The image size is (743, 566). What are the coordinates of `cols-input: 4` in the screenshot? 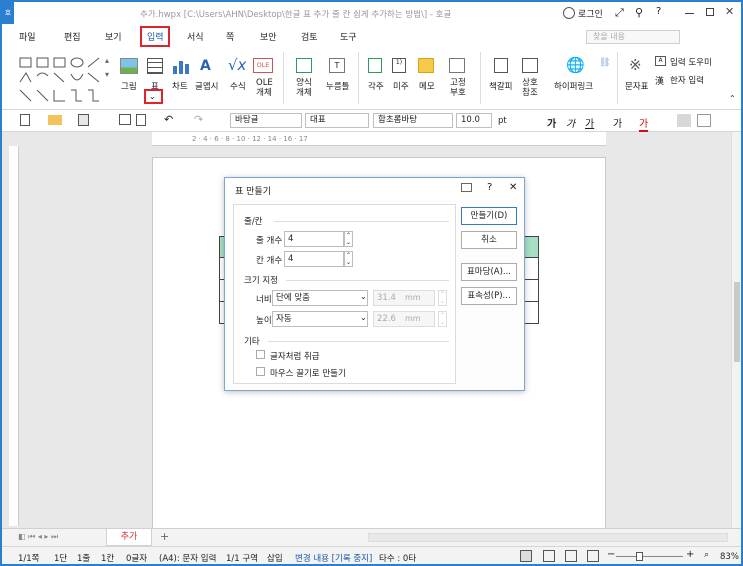 It's located at (314, 259).